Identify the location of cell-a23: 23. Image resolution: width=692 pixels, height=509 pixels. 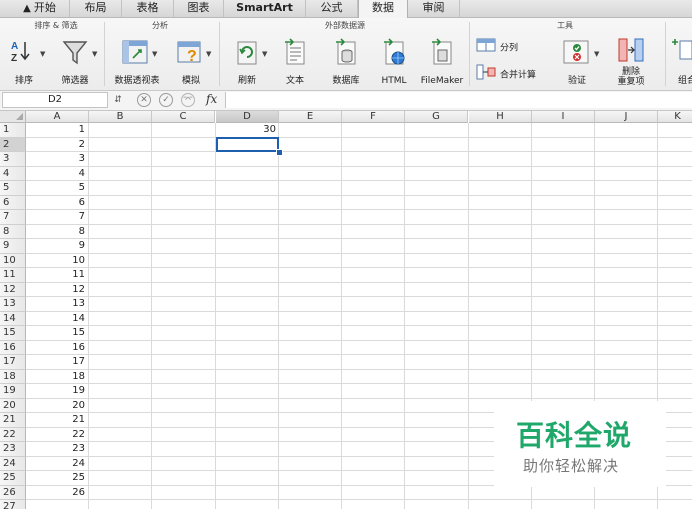
(57, 449).